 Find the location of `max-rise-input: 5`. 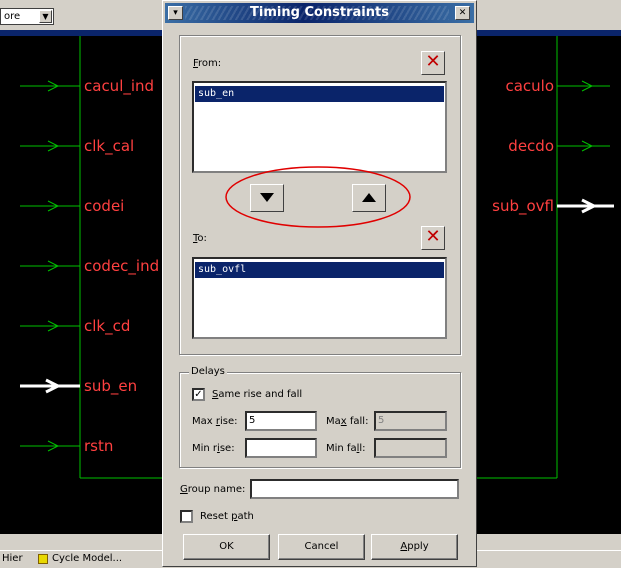

max-rise-input: 5 is located at coordinates (281, 421).